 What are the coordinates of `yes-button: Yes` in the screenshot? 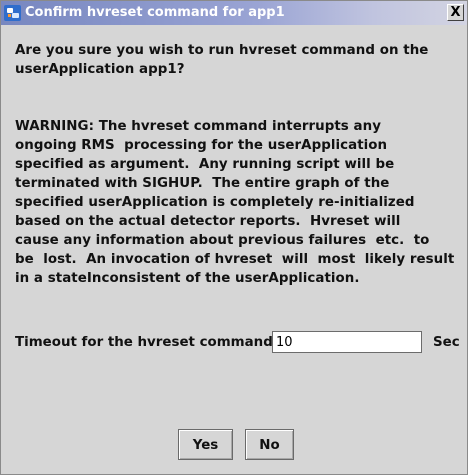 It's located at (205, 444).